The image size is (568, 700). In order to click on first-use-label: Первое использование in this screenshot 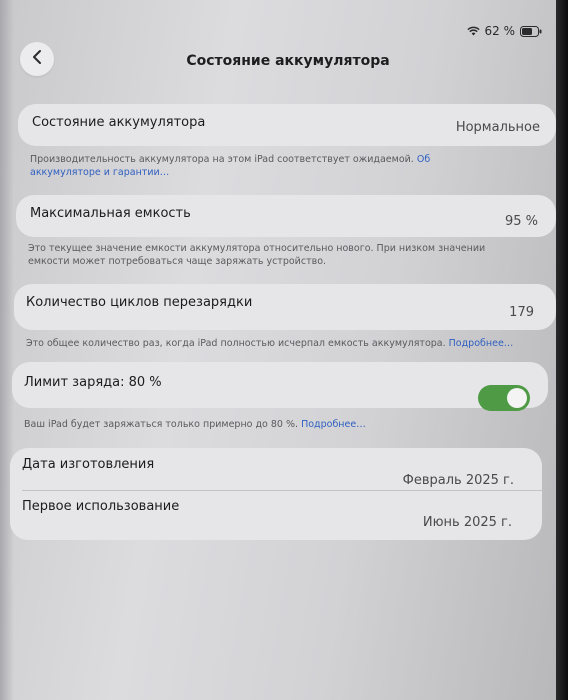, I will do `click(101, 506)`.